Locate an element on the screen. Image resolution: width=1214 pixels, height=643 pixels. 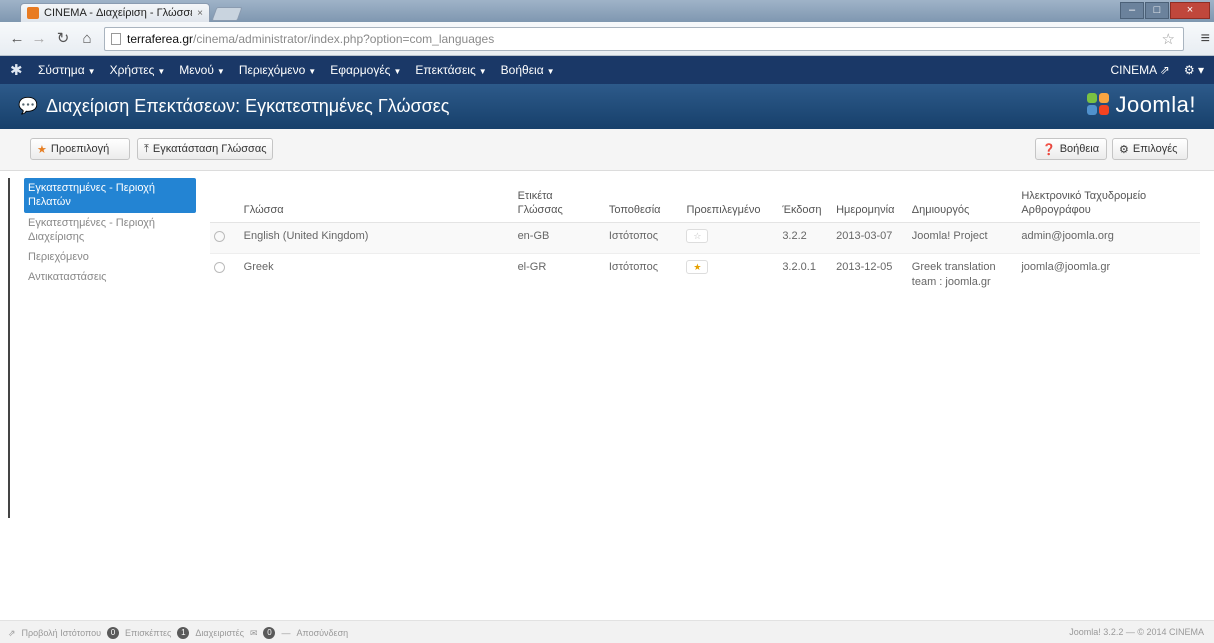
header-tag: Ετικέτα Γλώσσας is located at coordinates (559, 201).